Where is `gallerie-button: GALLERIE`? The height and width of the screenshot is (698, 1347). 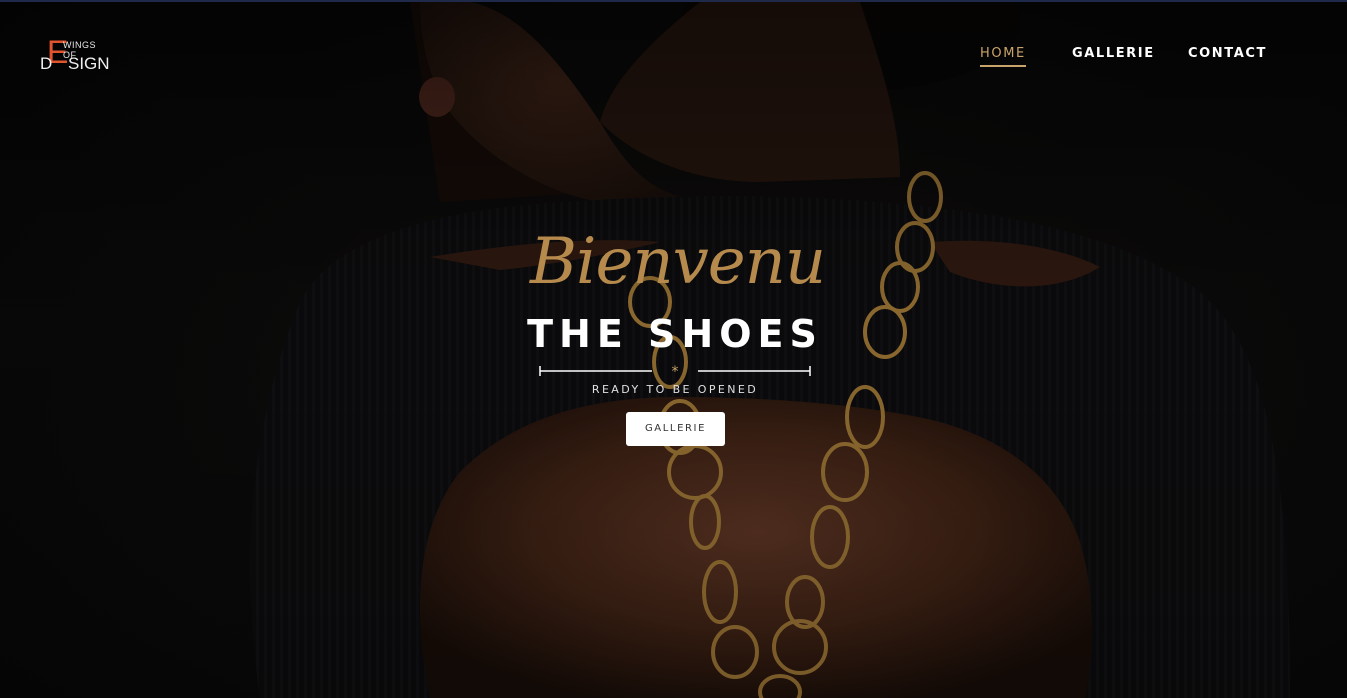
gallerie-button: GALLERIE is located at coordinates (675, 429).